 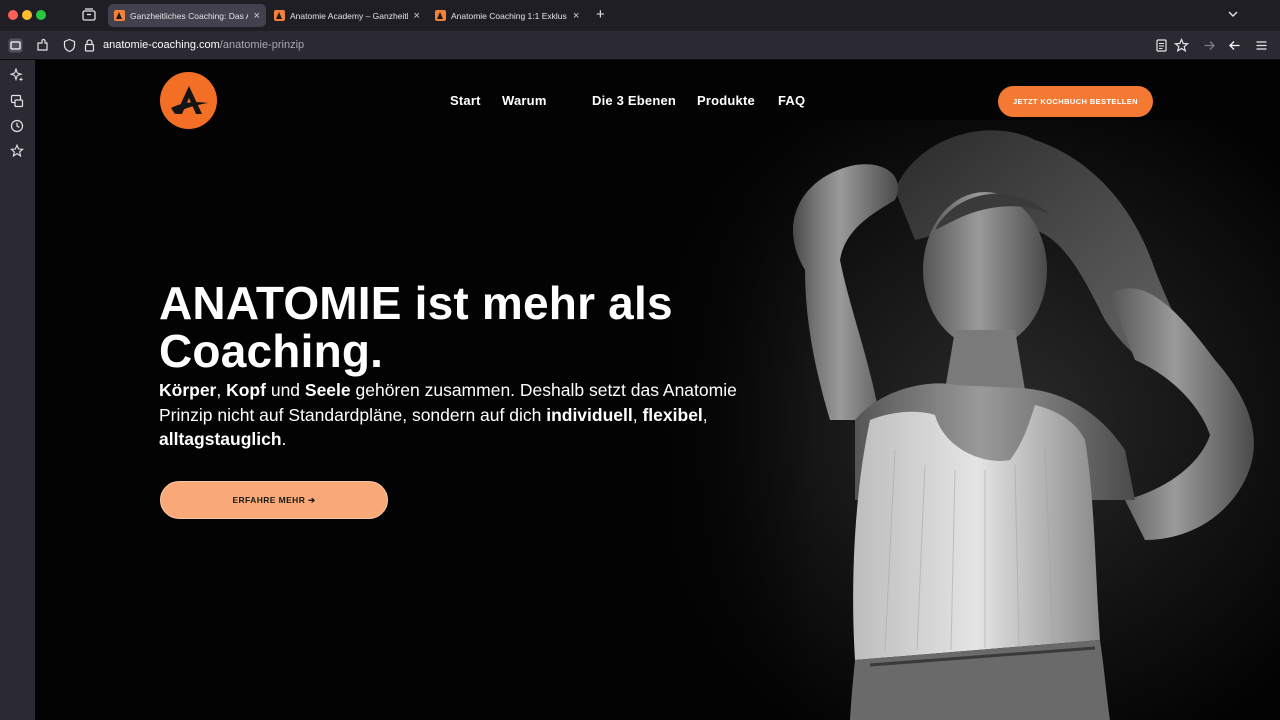 What do you see at coordinates (416, 303) in the screenshot?
I see `hero-headline-line-1: ANATOMIE ist mehr als` at bounding box center [416, 303].